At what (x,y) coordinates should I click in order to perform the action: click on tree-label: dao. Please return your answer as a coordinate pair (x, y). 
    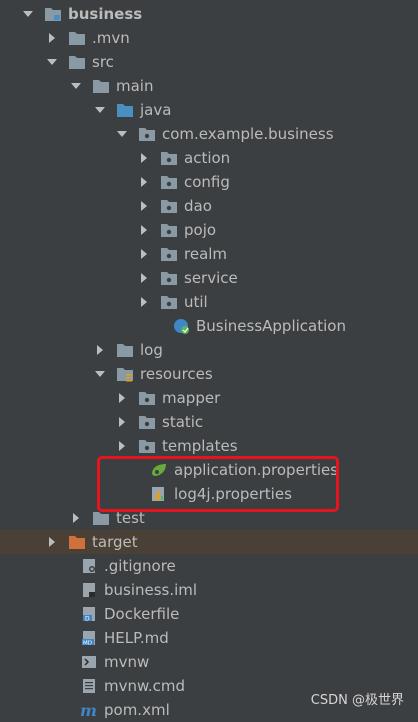
    Looking at the image, I should click on (198, 206).